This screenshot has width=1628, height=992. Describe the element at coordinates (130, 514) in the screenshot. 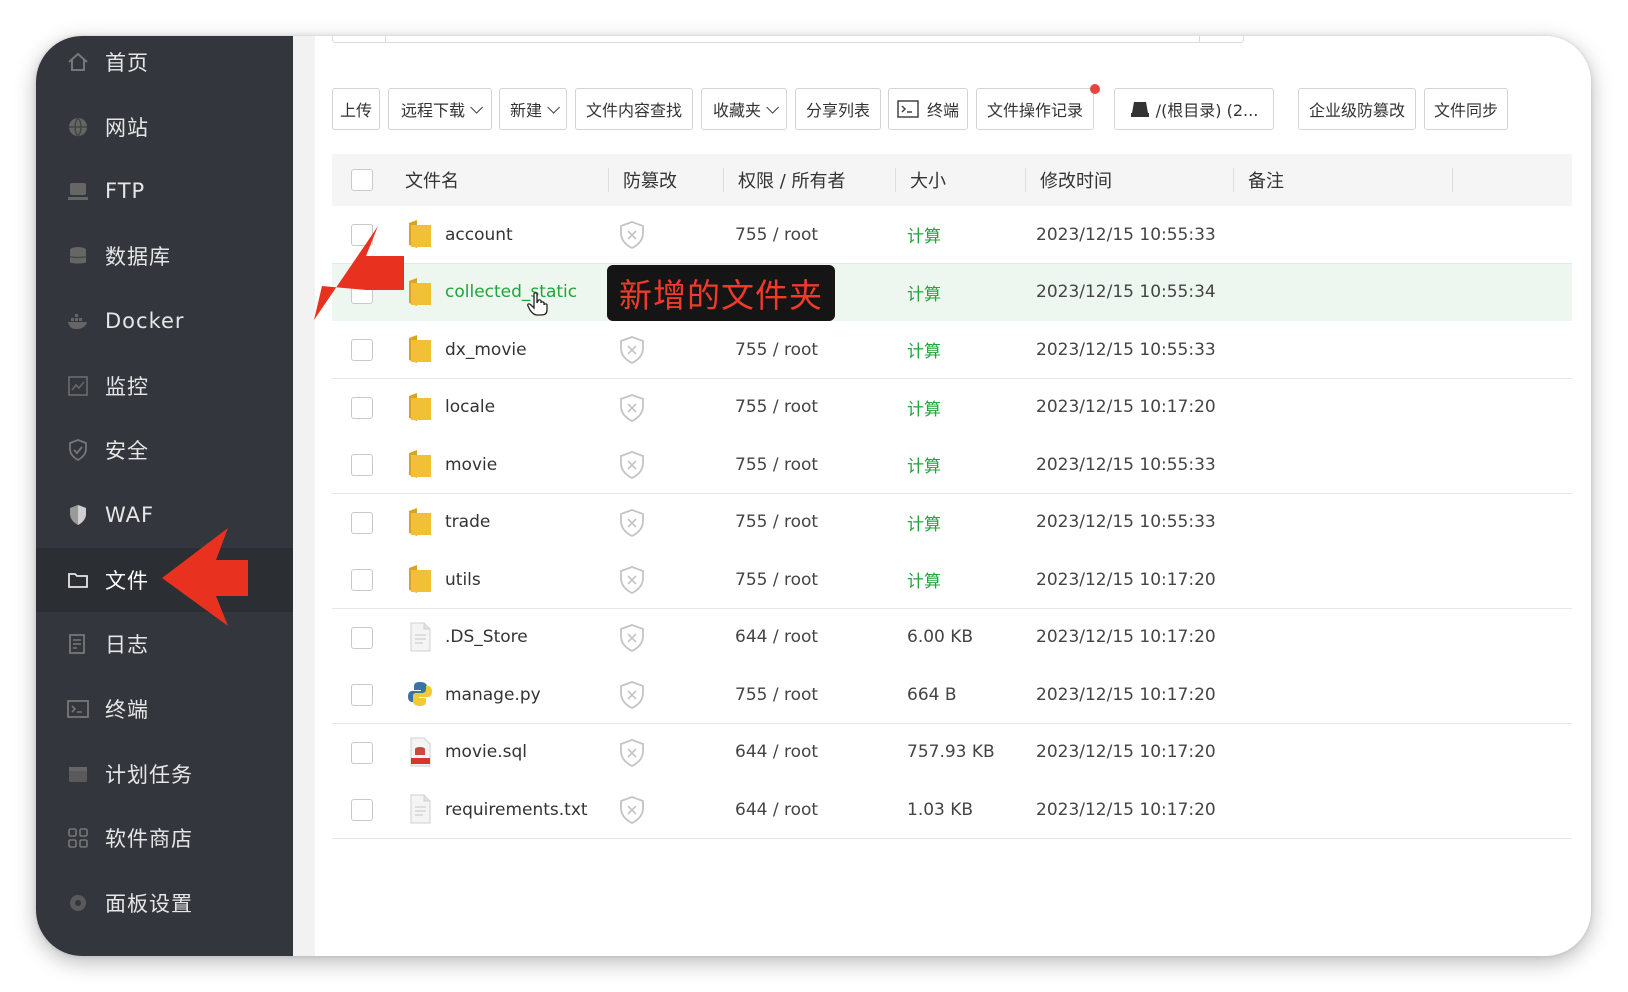

I see `sidebar-item-label: WAF` at that location.